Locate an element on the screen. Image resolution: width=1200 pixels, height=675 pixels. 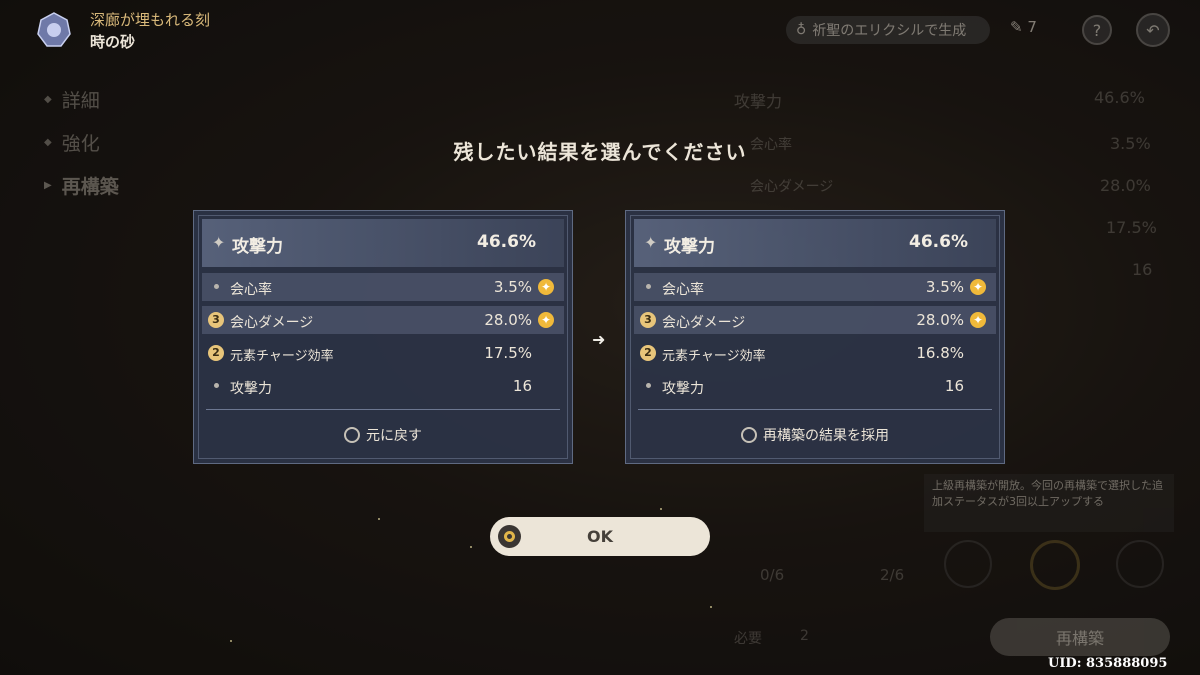
artifact-slot-name: 時の砂 is located at coordinates (113, 42).